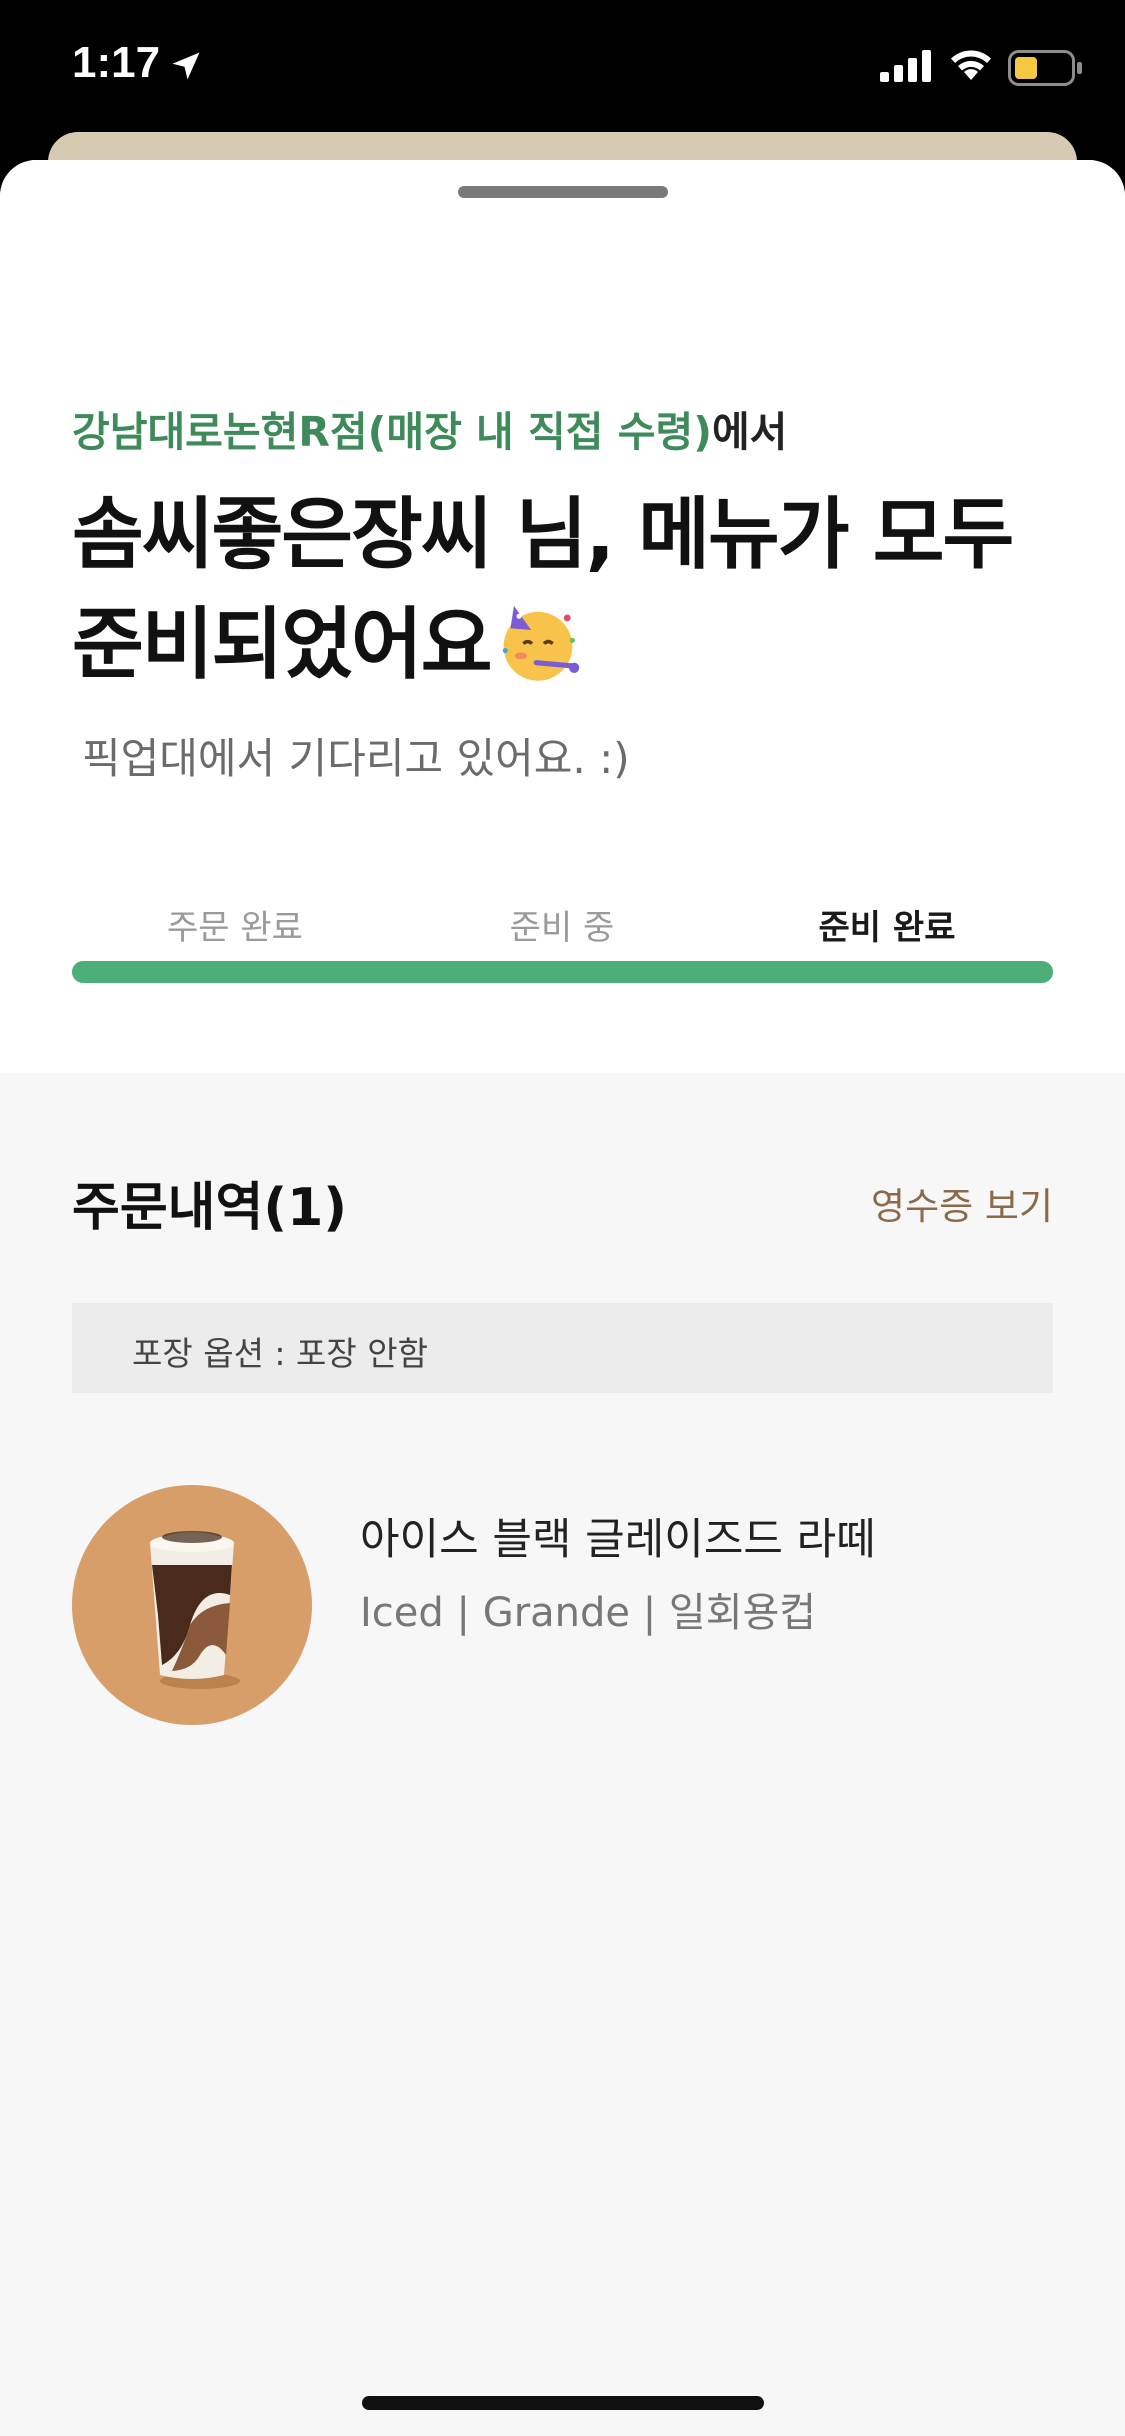 This screenshot has height=2436, width=1125. I want to click on view-receipt-link: 영수증 보기, so click(962, 1203).